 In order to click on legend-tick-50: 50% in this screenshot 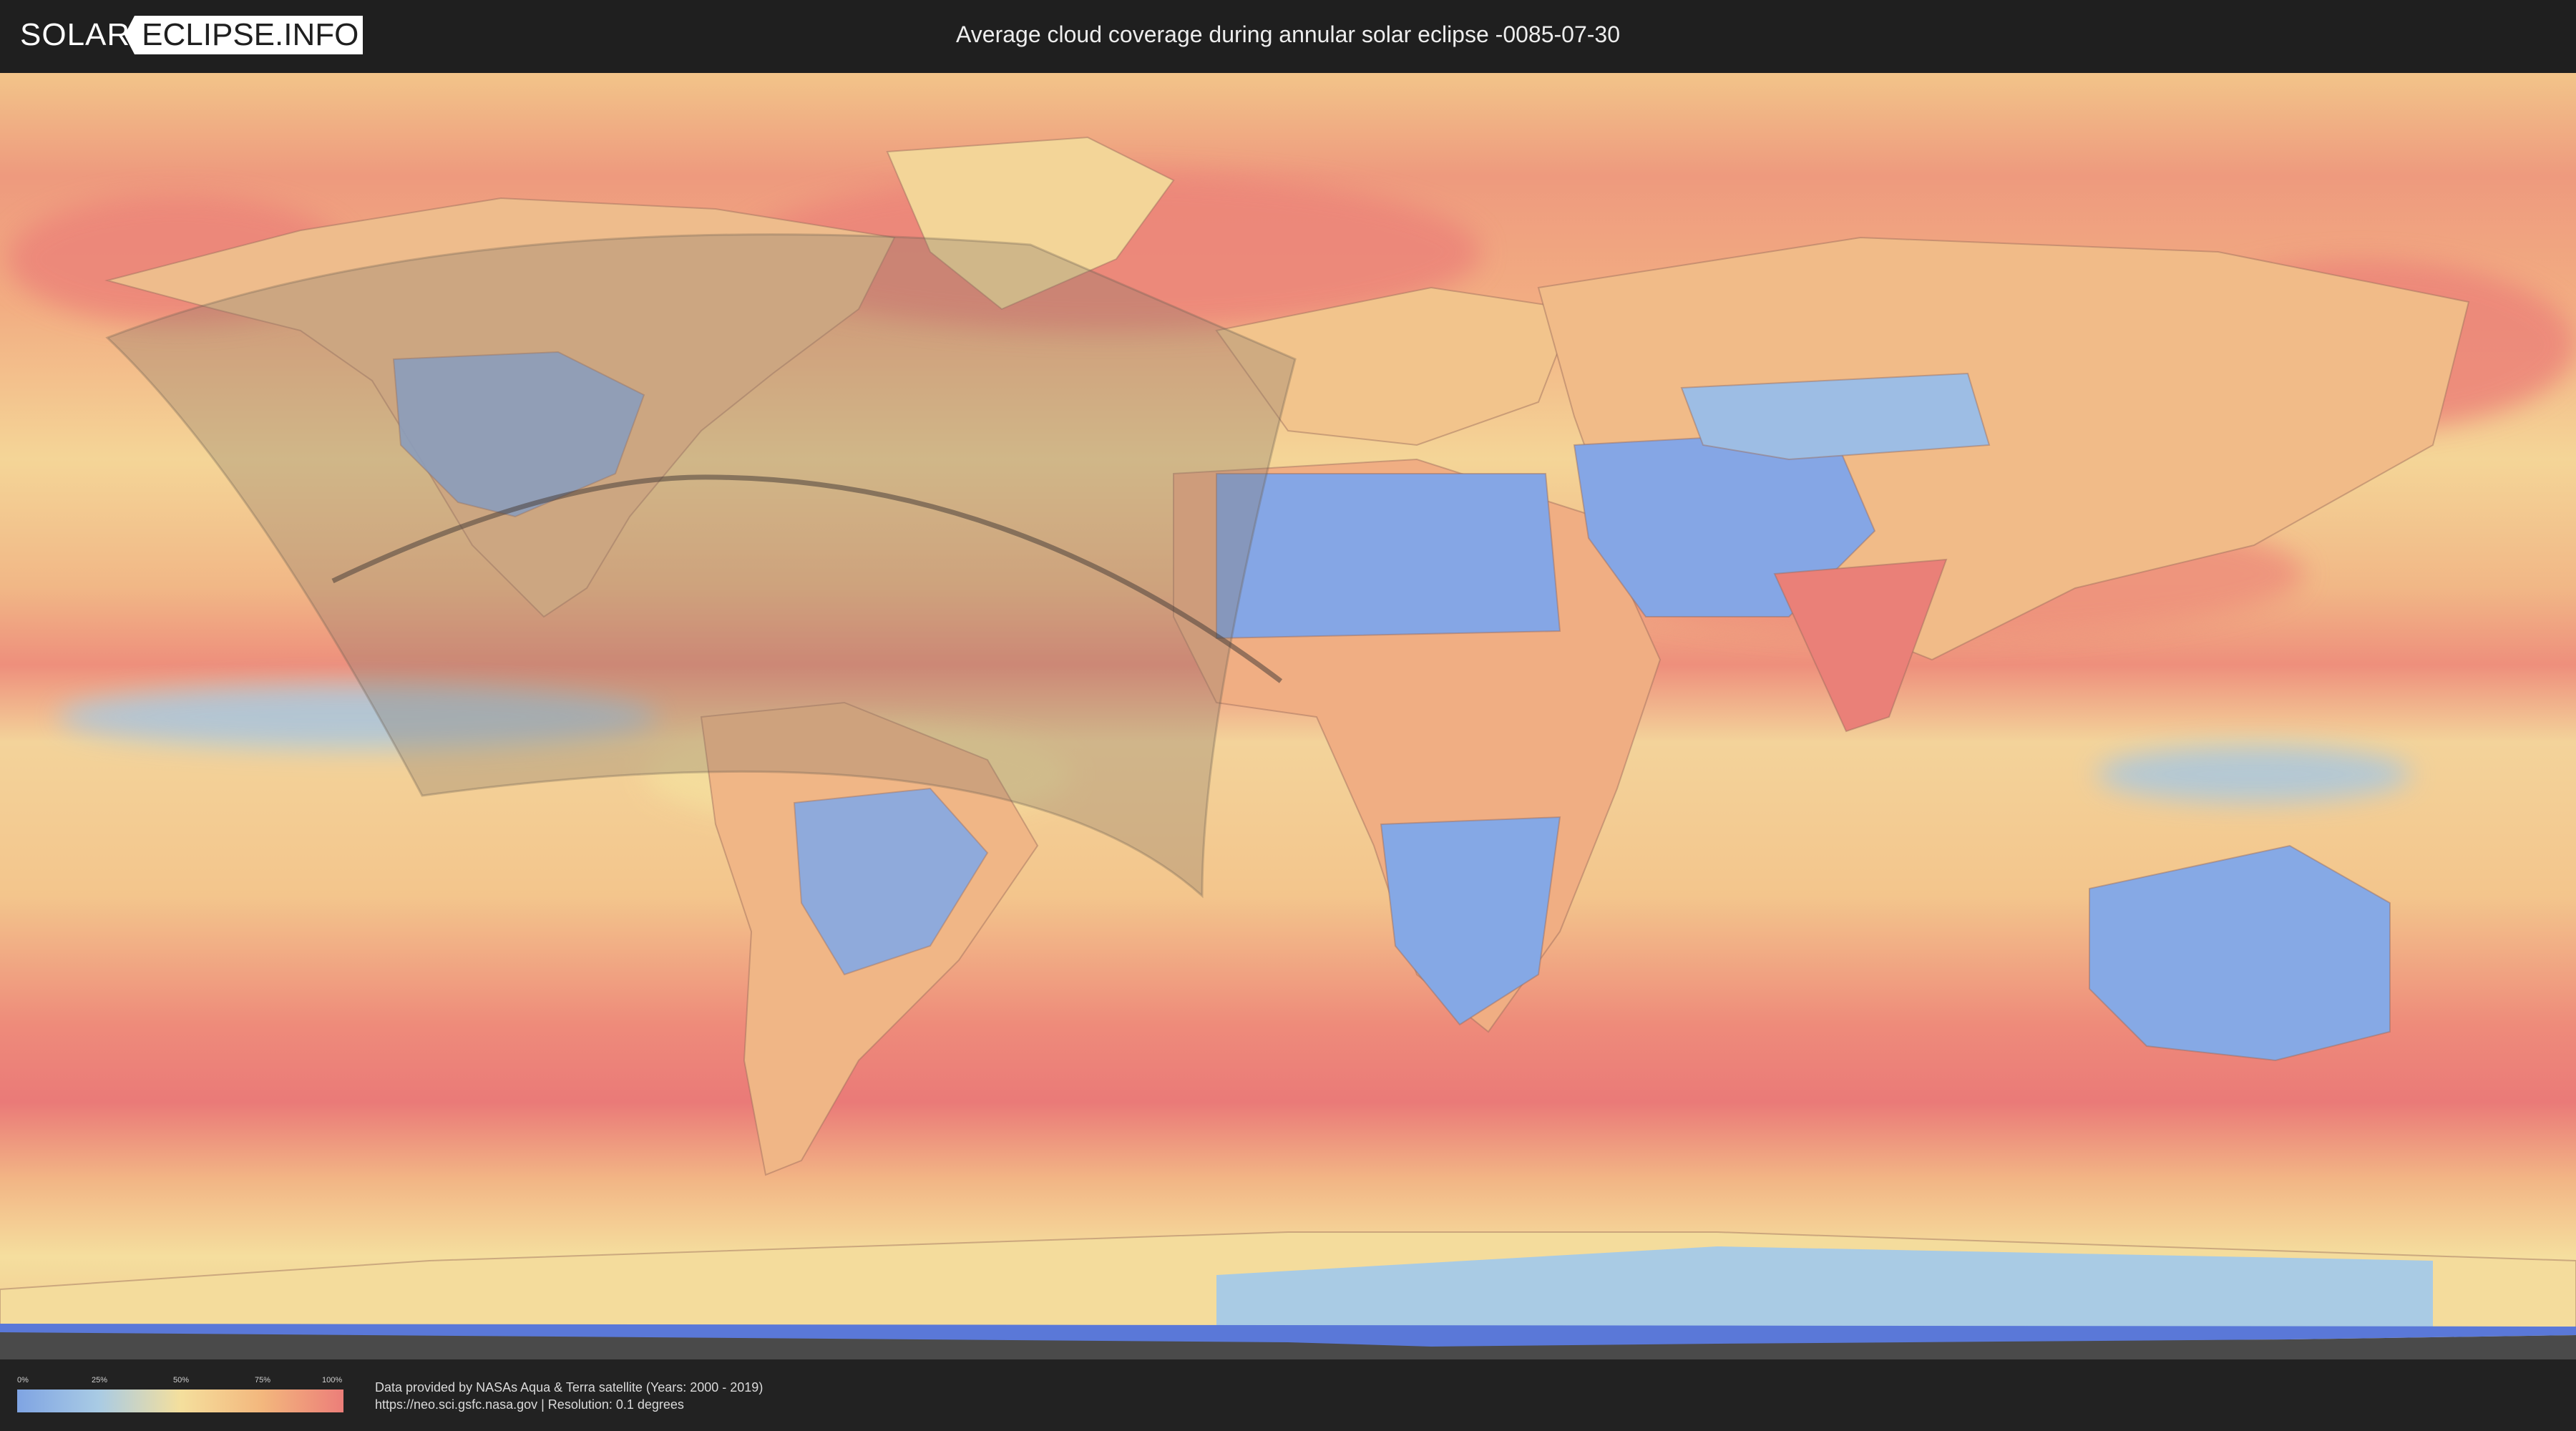, I will do `click(181, 1380)`.